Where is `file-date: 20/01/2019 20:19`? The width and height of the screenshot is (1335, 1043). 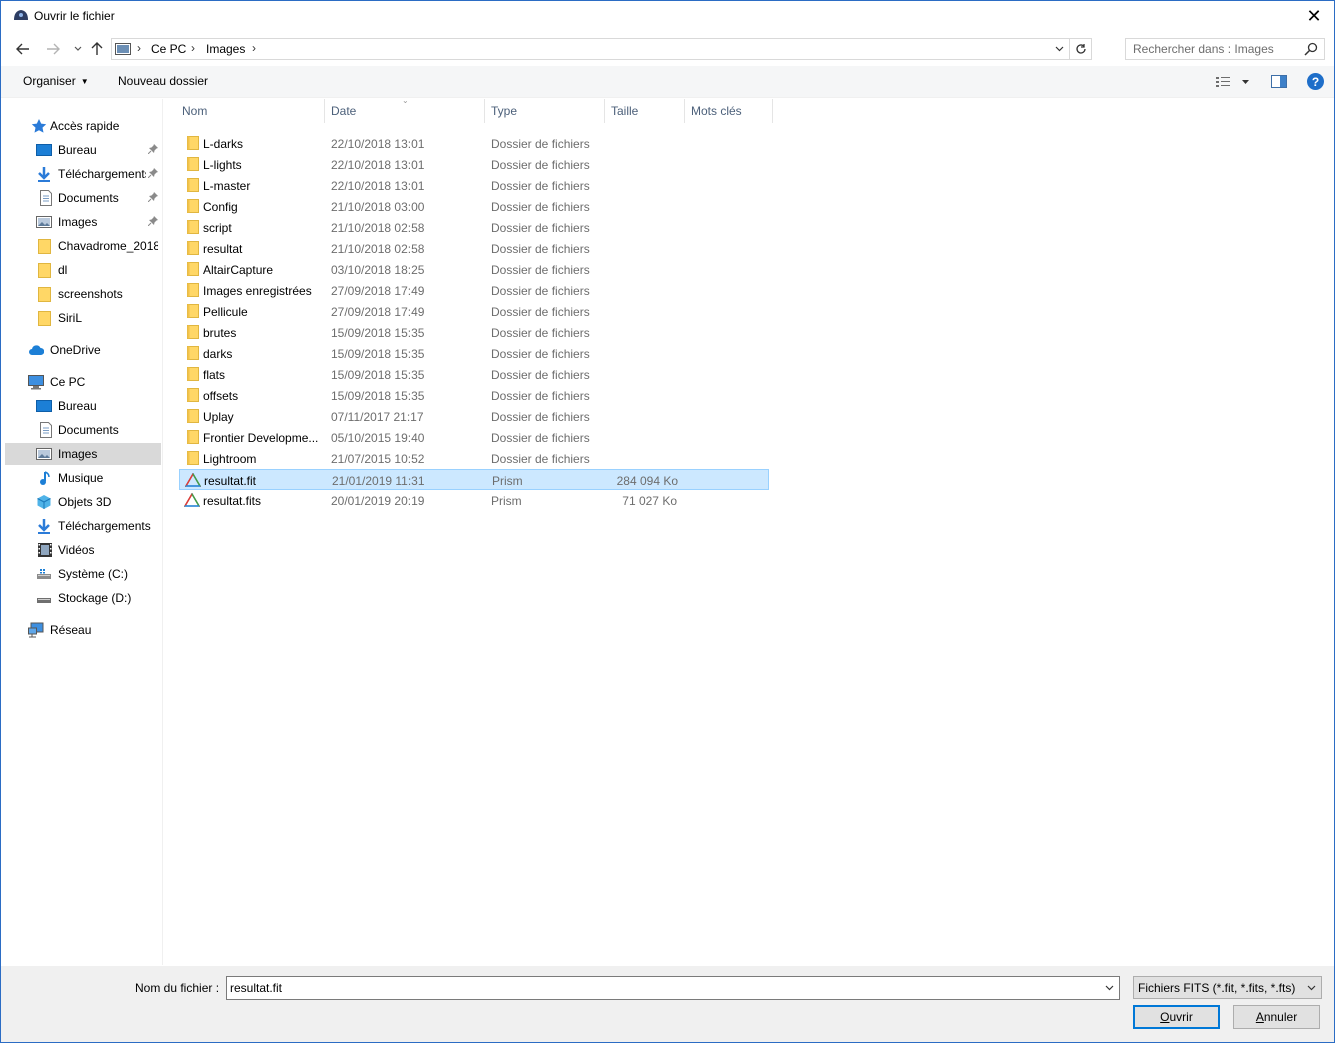
file-date: 20/01/2019 20:19 is located at coordinates (378, 501).